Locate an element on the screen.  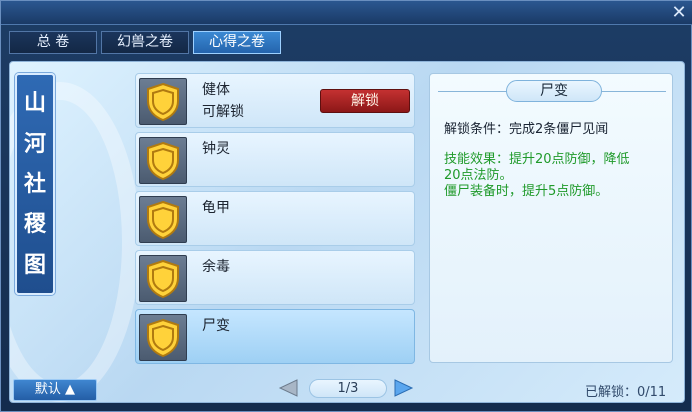
skill-name: 尸变 is located at coordinates (216, 326).